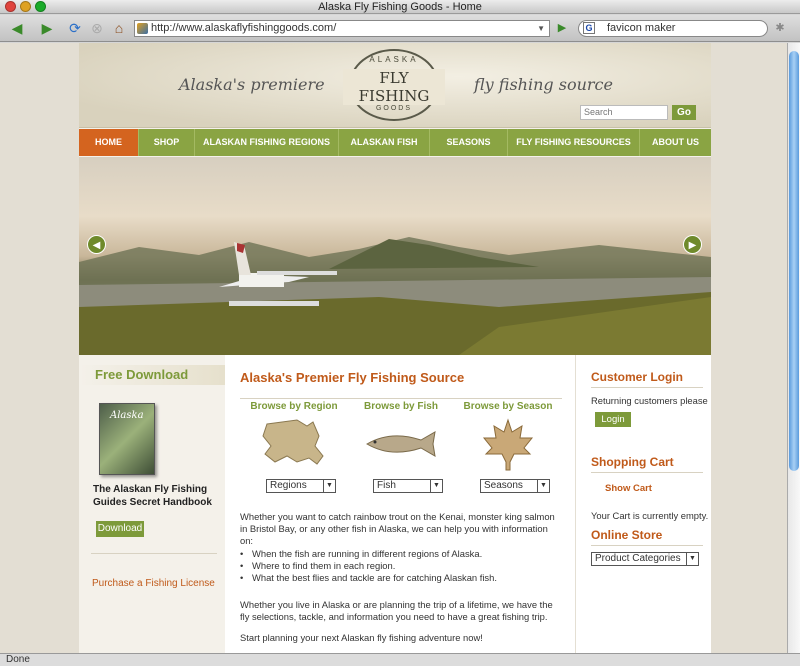 The width and height of the screenshot is (800, 666). Describe the element at coordinates (543, 84) in the screenshot. I see `tagline-right: fly fishing source` at that location.